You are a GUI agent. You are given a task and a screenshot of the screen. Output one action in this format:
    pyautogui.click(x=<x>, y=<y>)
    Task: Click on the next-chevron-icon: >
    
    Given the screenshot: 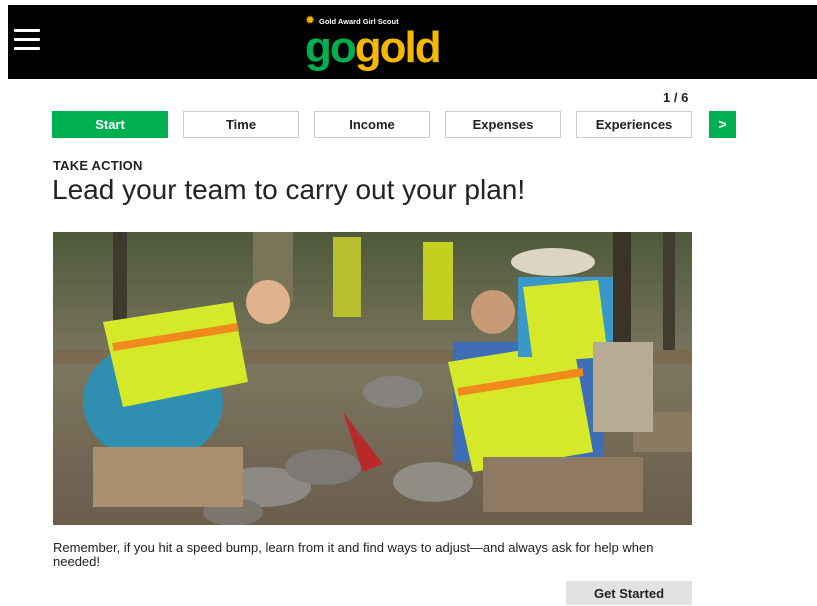 What is the action you would take?
    pyautogui.click(x=722, y=124)
    